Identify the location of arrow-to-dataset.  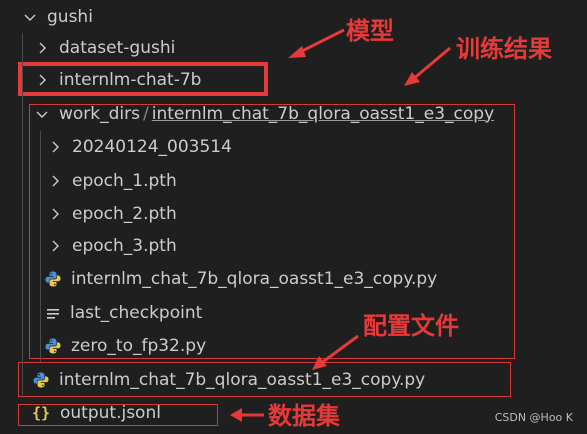
(247, 415).